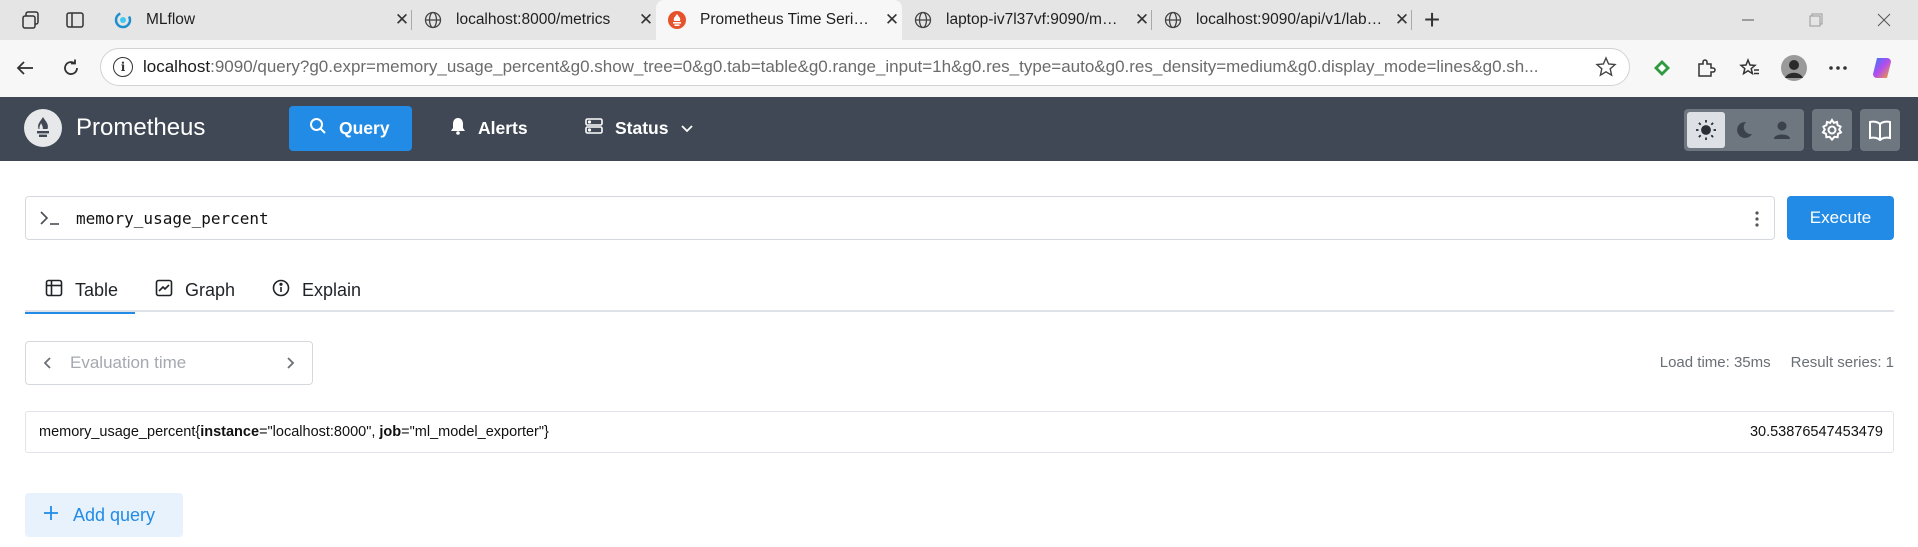  Describe the element at coordinates (1842, 362) in the screenshot. I see `result-series-count: Result series: 1` at that location.